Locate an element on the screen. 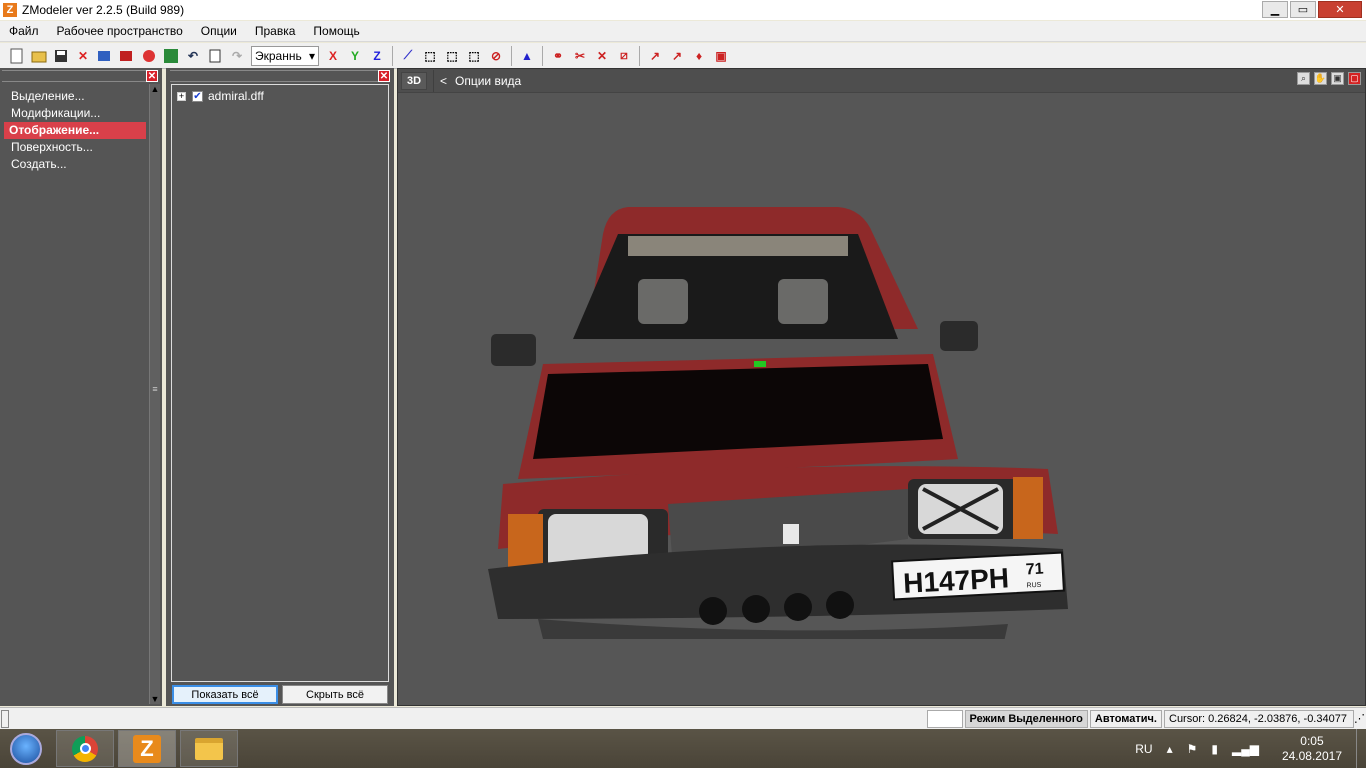 Image resolution: width=1366 pixels, height=768 pixels. view-options-label: Опции вида is located at coordinates (488, 81).